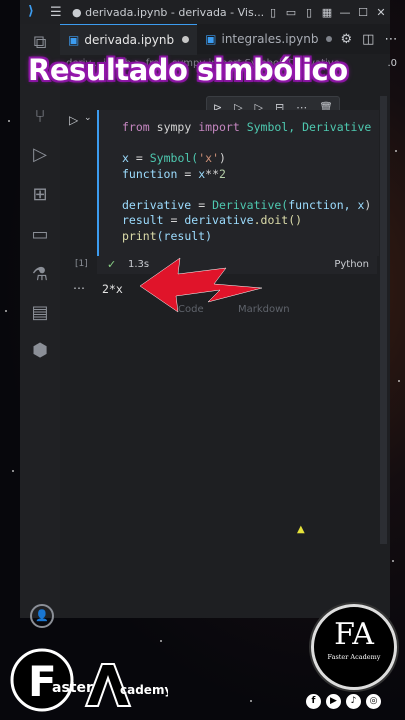 Image resolution: width=405 pixels, height=720 pixels. Describe the element at coordinates (368, 39) in the screenshot. I see `split-editor-icon: ◫` at that location.